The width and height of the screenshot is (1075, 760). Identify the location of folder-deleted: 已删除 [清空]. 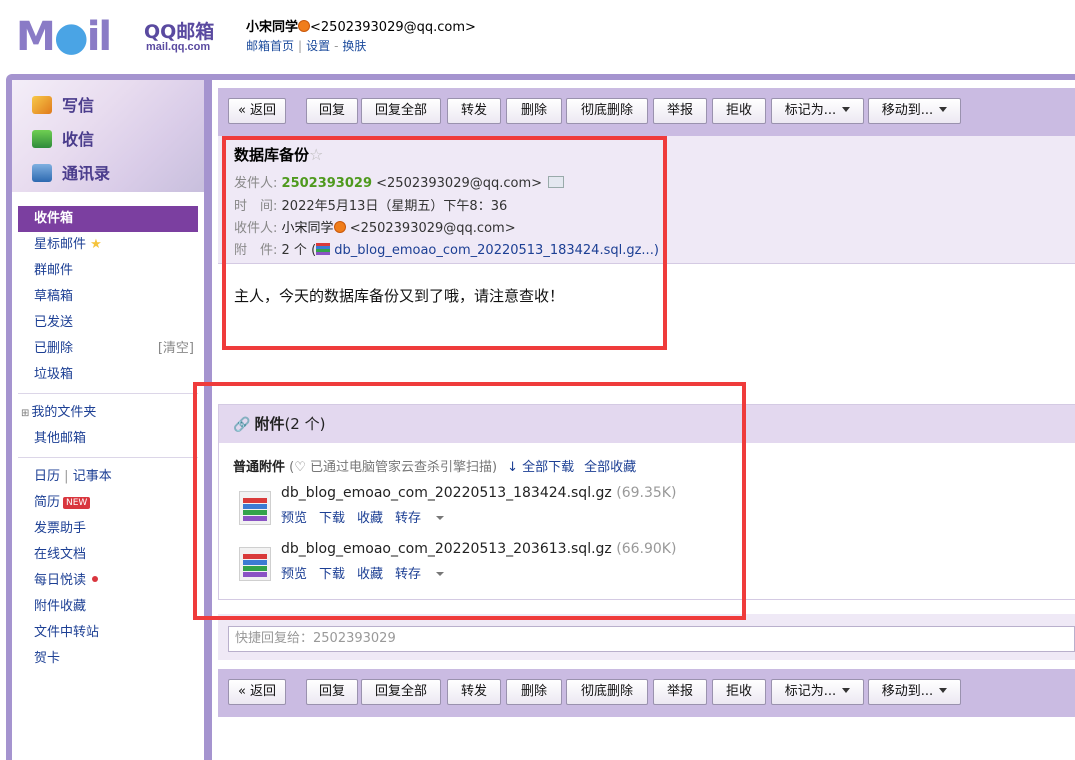
(108, 349).